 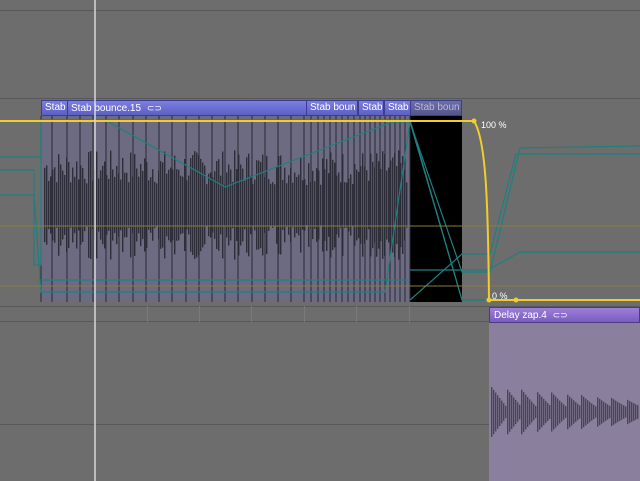 I want to click on automation-label-100: 100 %, so click(x=494, y=125).